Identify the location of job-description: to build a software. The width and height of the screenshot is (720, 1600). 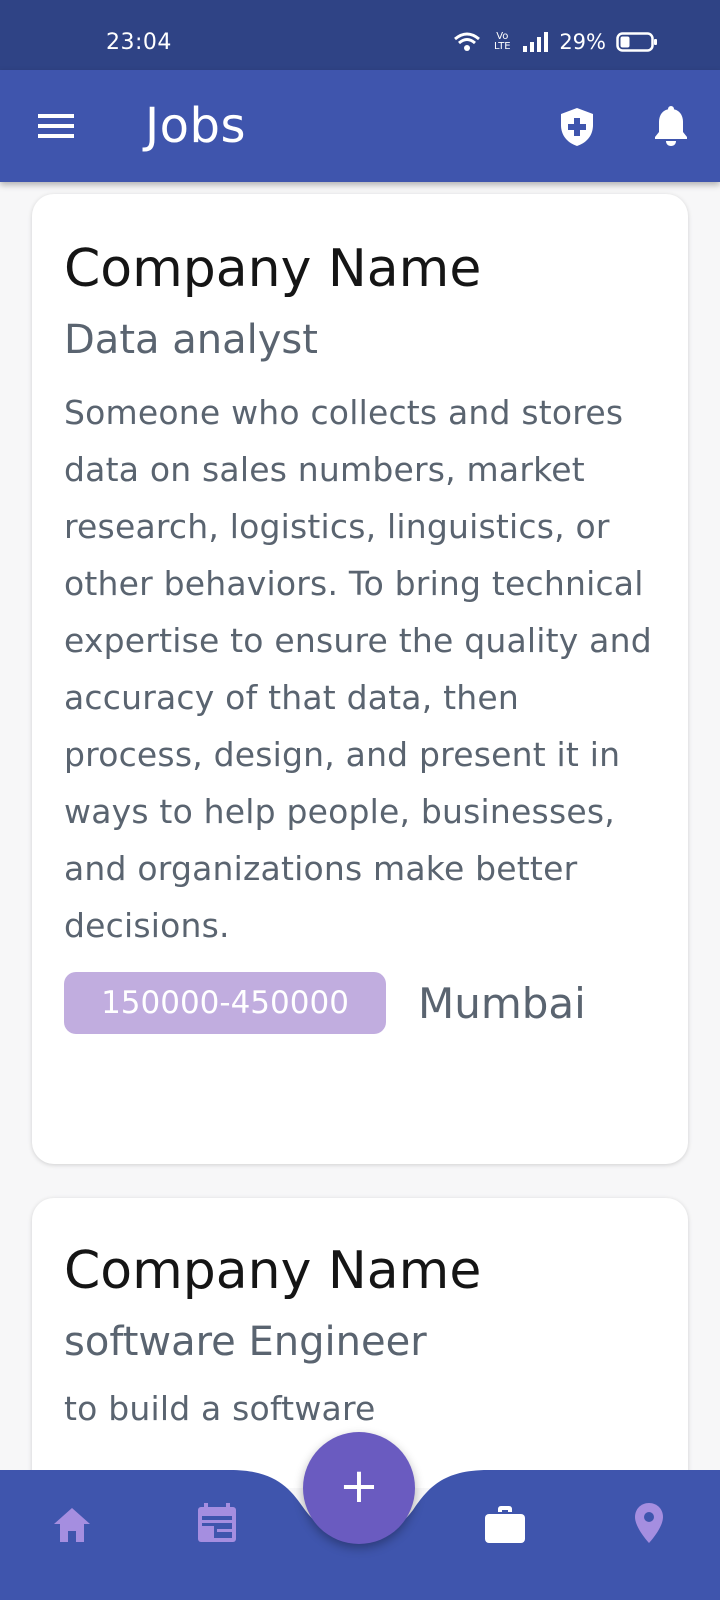
(220, 1408).